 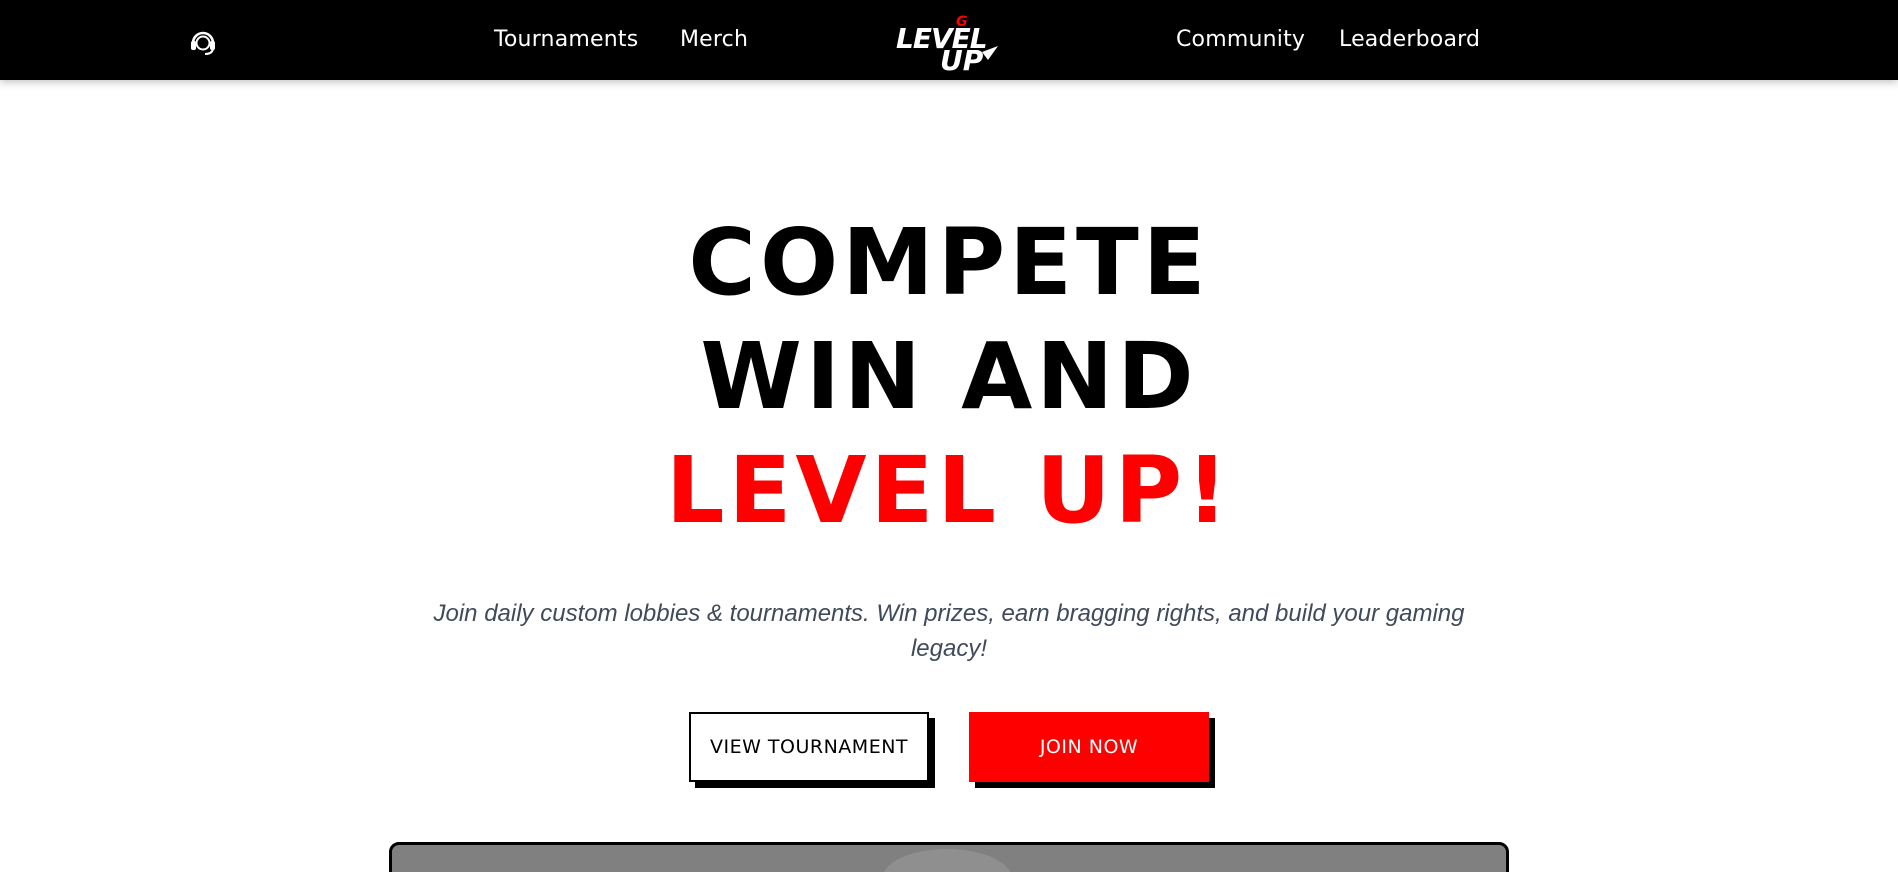 I want to click on hero-preview-image, so click(x=949, y=857).